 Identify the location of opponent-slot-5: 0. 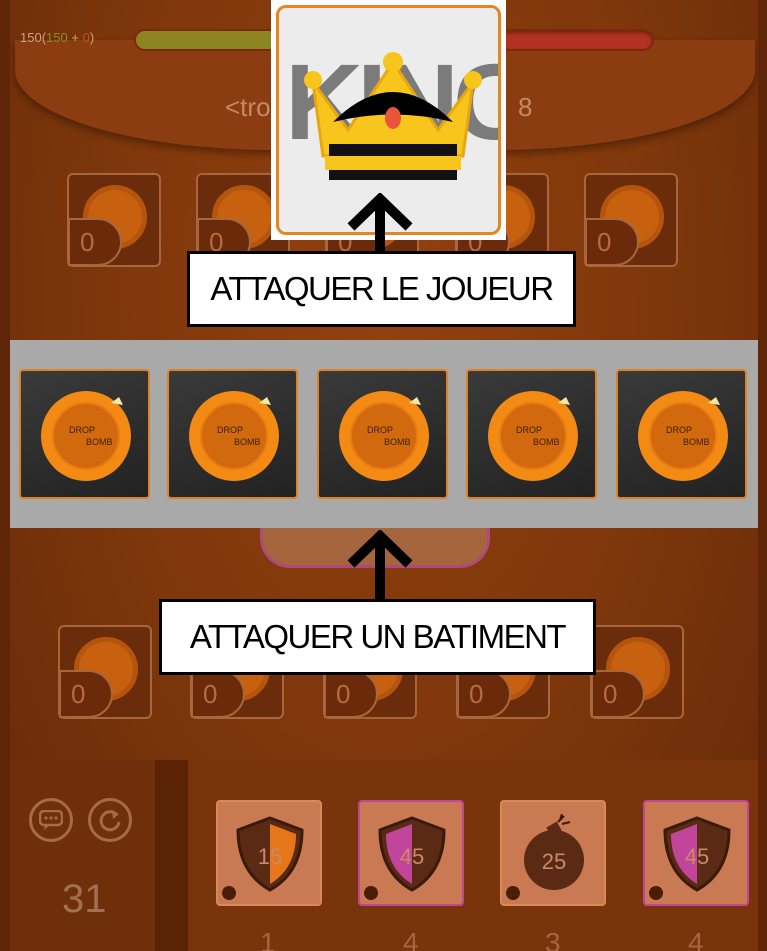
(631, 220).